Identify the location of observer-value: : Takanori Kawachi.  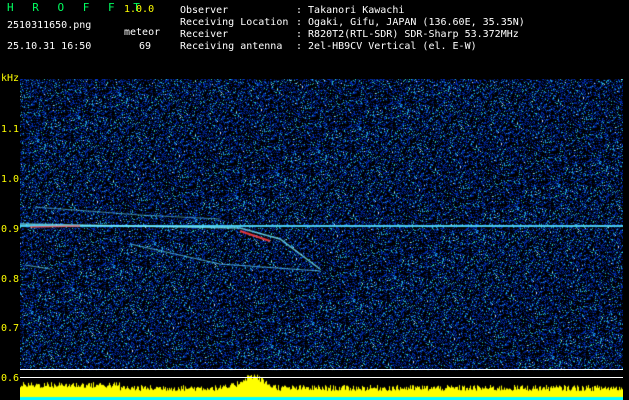
(350, 10).